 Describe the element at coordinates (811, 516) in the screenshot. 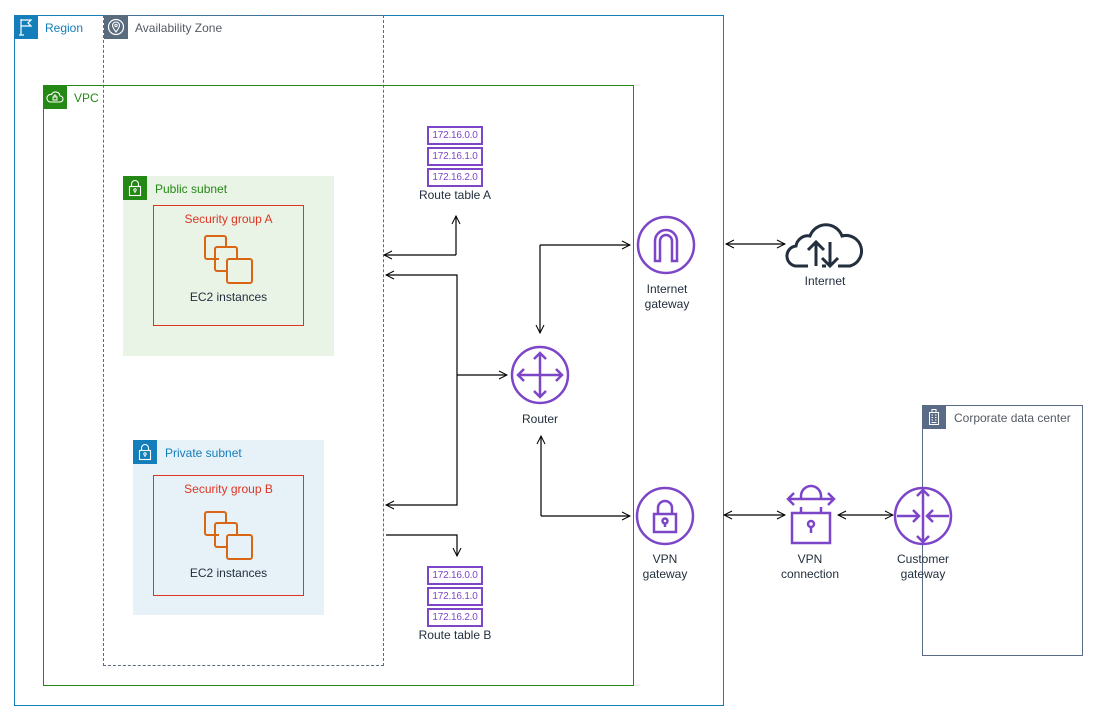

I see `vpn-connection-icon` at that location.